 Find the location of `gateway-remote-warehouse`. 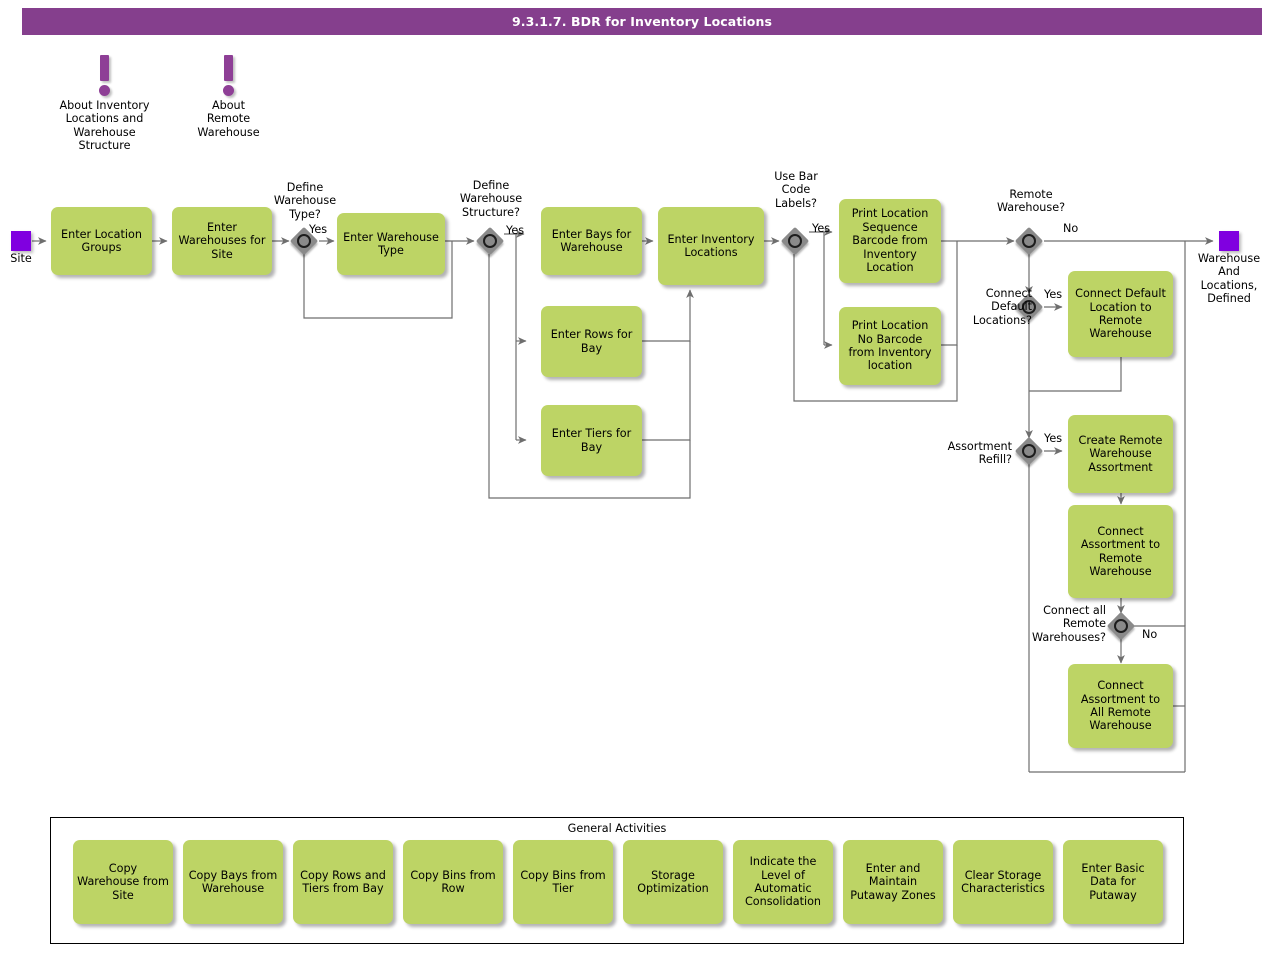

gateway-remote-warehouse is located at coordinates (1029, 241).